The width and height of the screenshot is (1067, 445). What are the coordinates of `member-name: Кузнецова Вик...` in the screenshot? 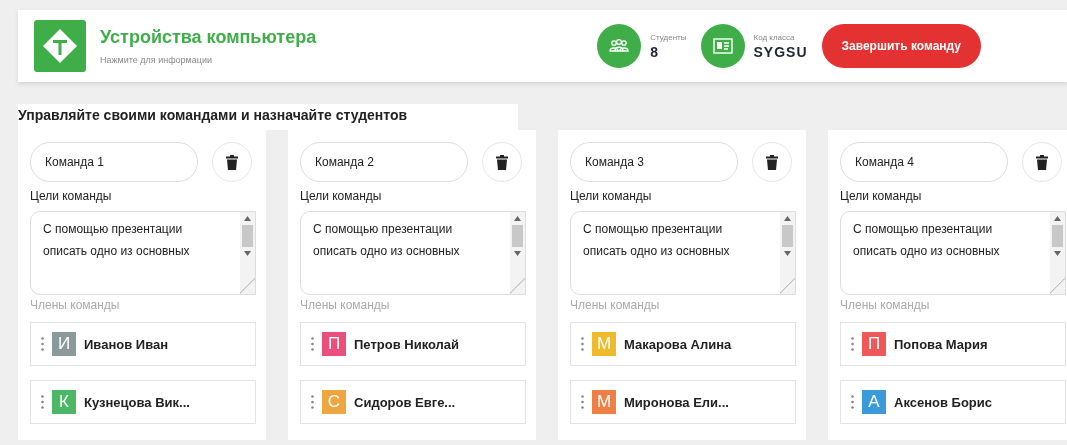 It's located at (137, 402).